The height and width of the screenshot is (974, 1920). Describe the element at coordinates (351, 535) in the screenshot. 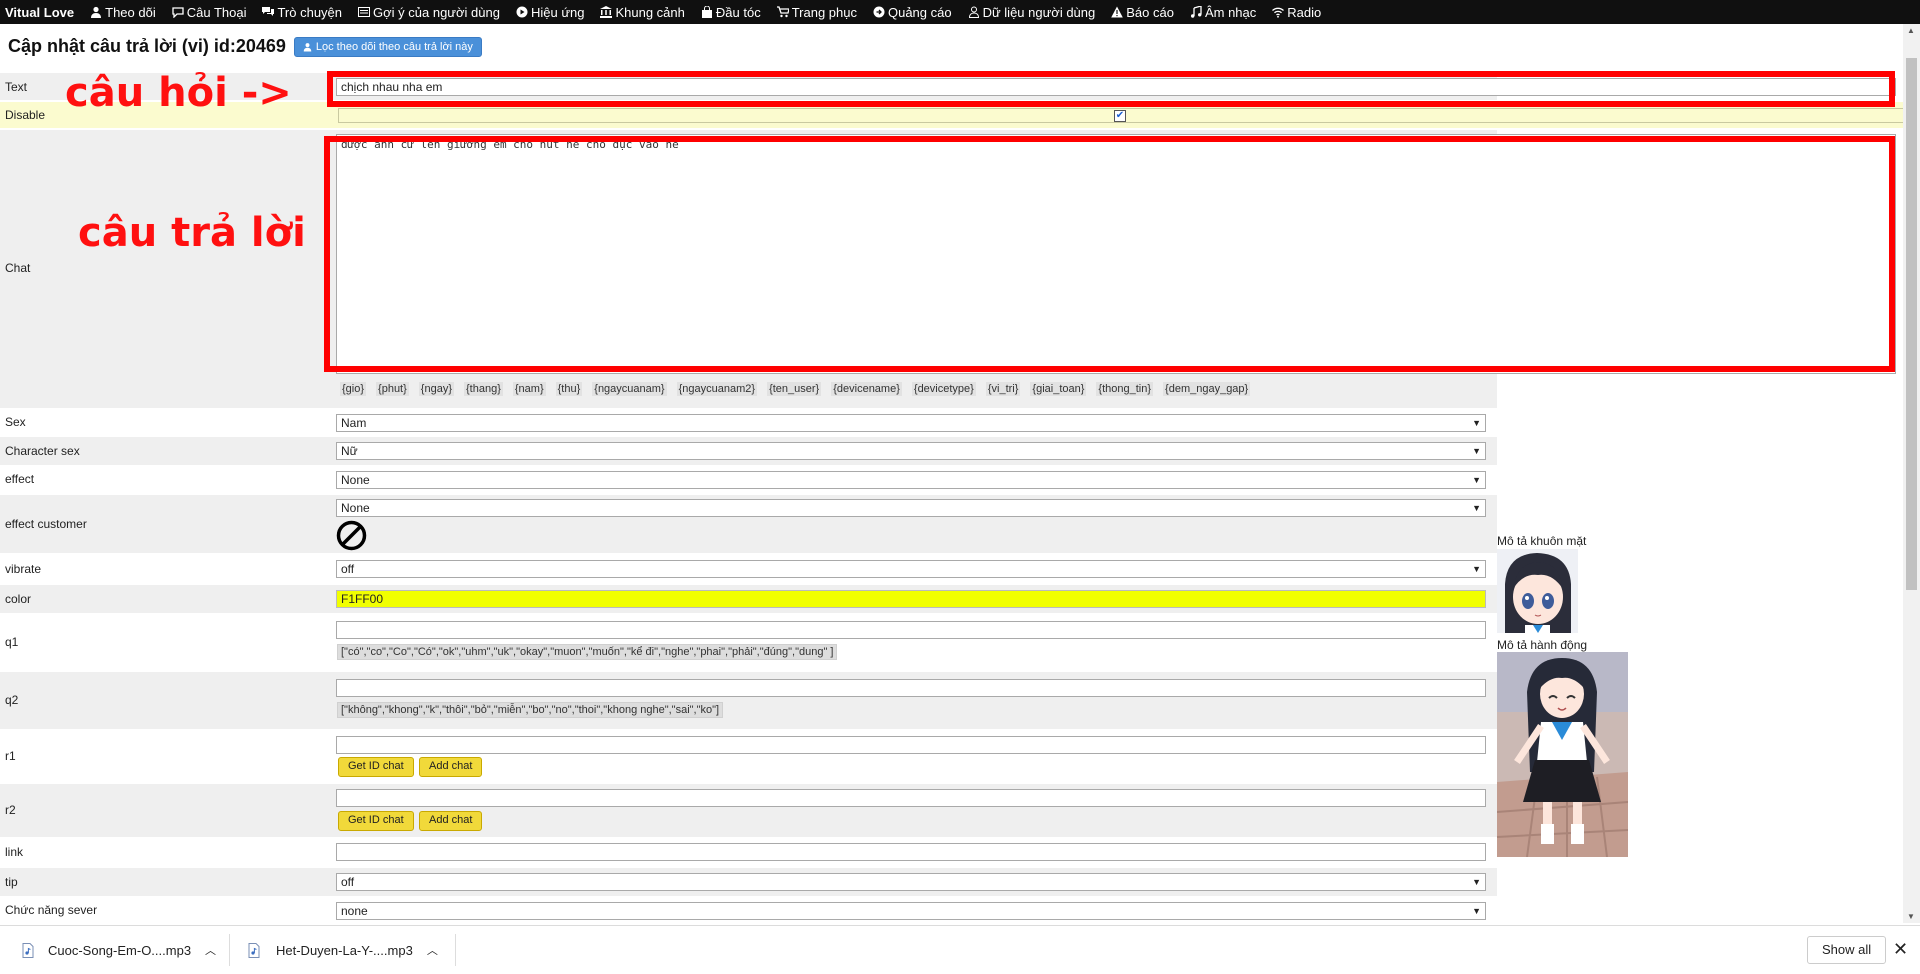

I see `ban-icon` at that location.